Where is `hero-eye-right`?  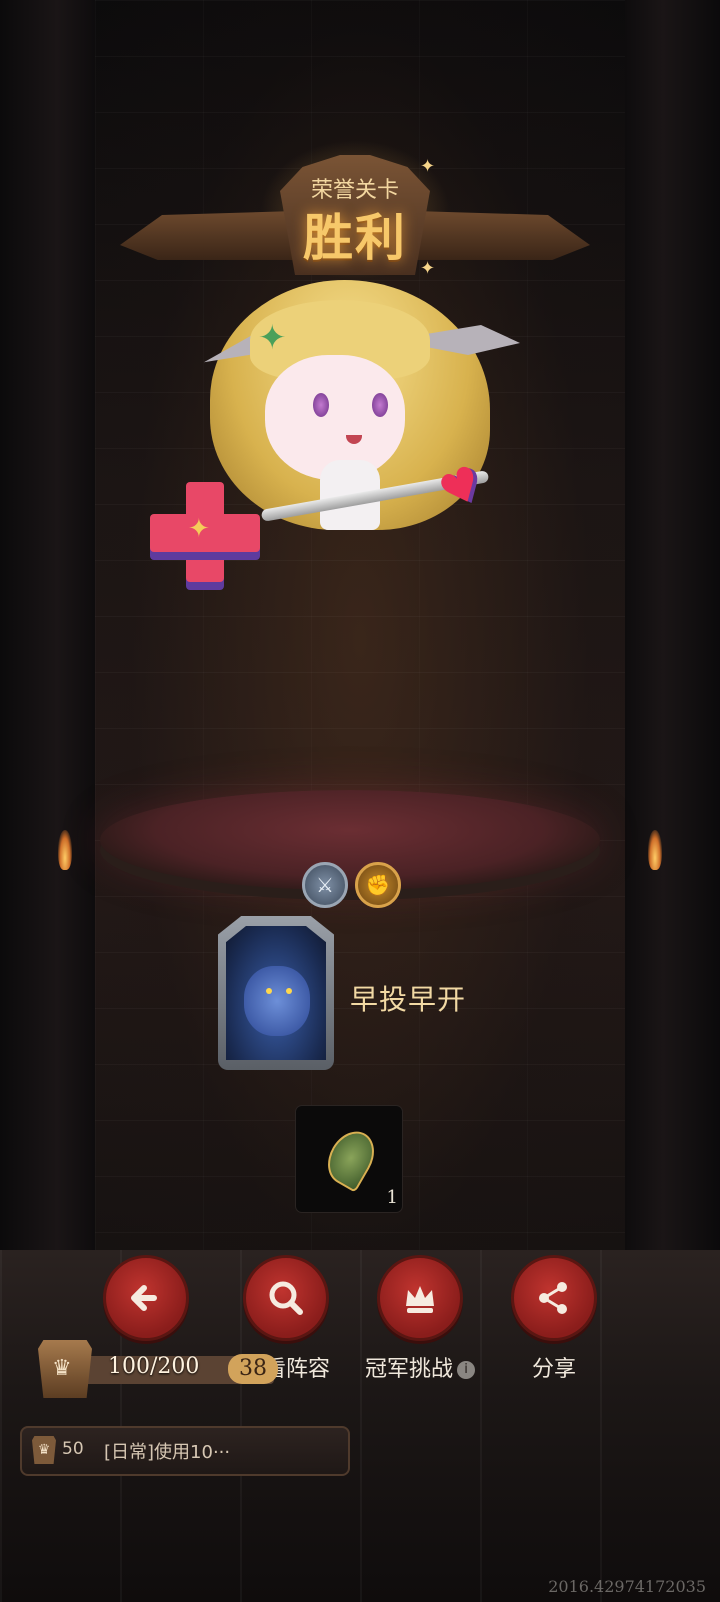
hero-eye-right is located at coordinates (380, 405).